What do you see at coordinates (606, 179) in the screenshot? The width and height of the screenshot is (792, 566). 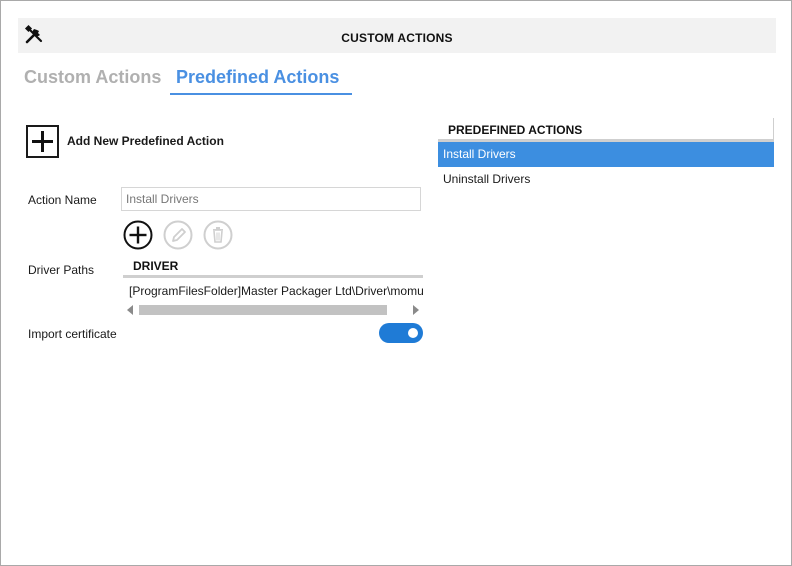 I see `list-item: Uninstall Drivers` at bounding box center [606, 179].